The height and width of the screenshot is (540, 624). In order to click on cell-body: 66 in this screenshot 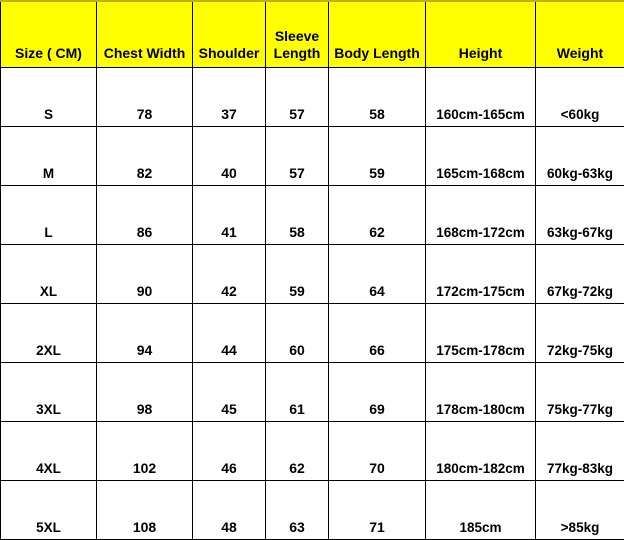, I will do `click(377, 333)`.